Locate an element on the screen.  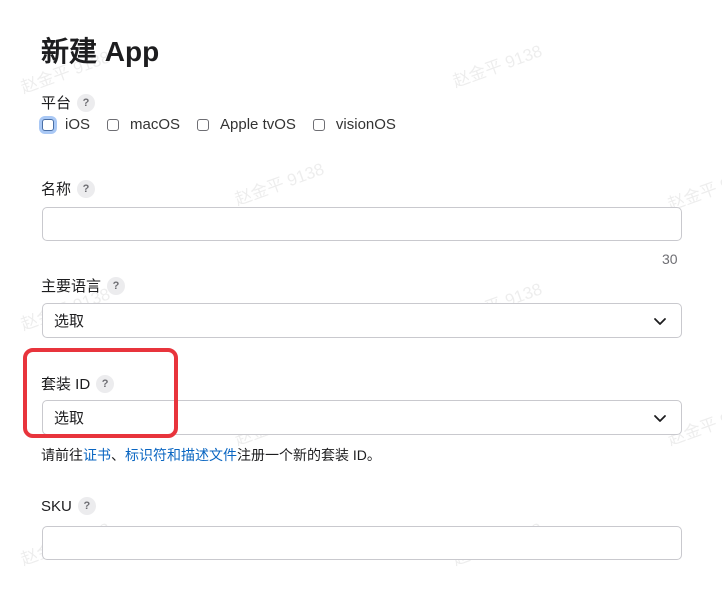
bundle-id-help-text: 请前往证书、标识符和描述文件注册一个新的套装 ID。 is located at coordinates (211, 455).